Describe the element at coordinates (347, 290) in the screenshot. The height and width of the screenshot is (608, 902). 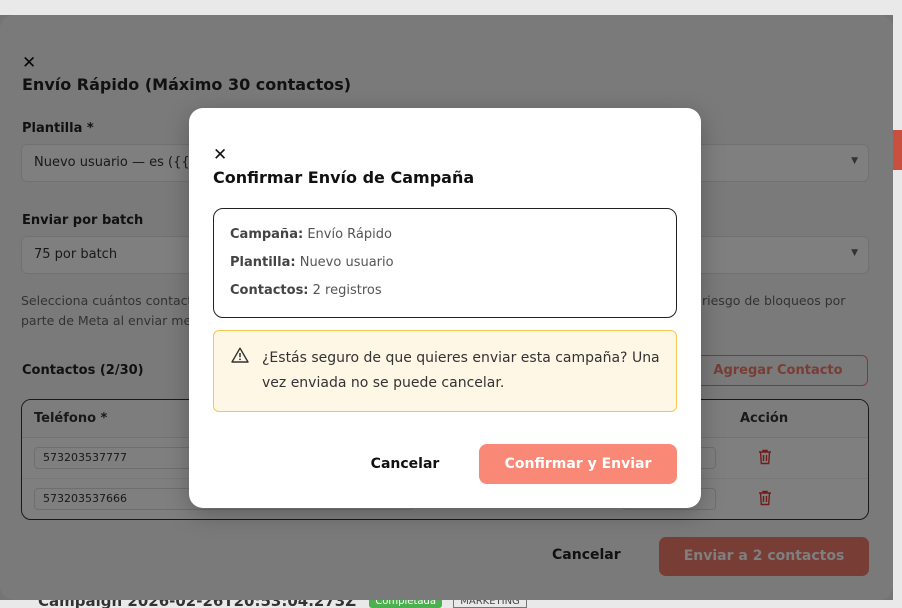
I see `summary-contacts-value: 2 registros` at that location.